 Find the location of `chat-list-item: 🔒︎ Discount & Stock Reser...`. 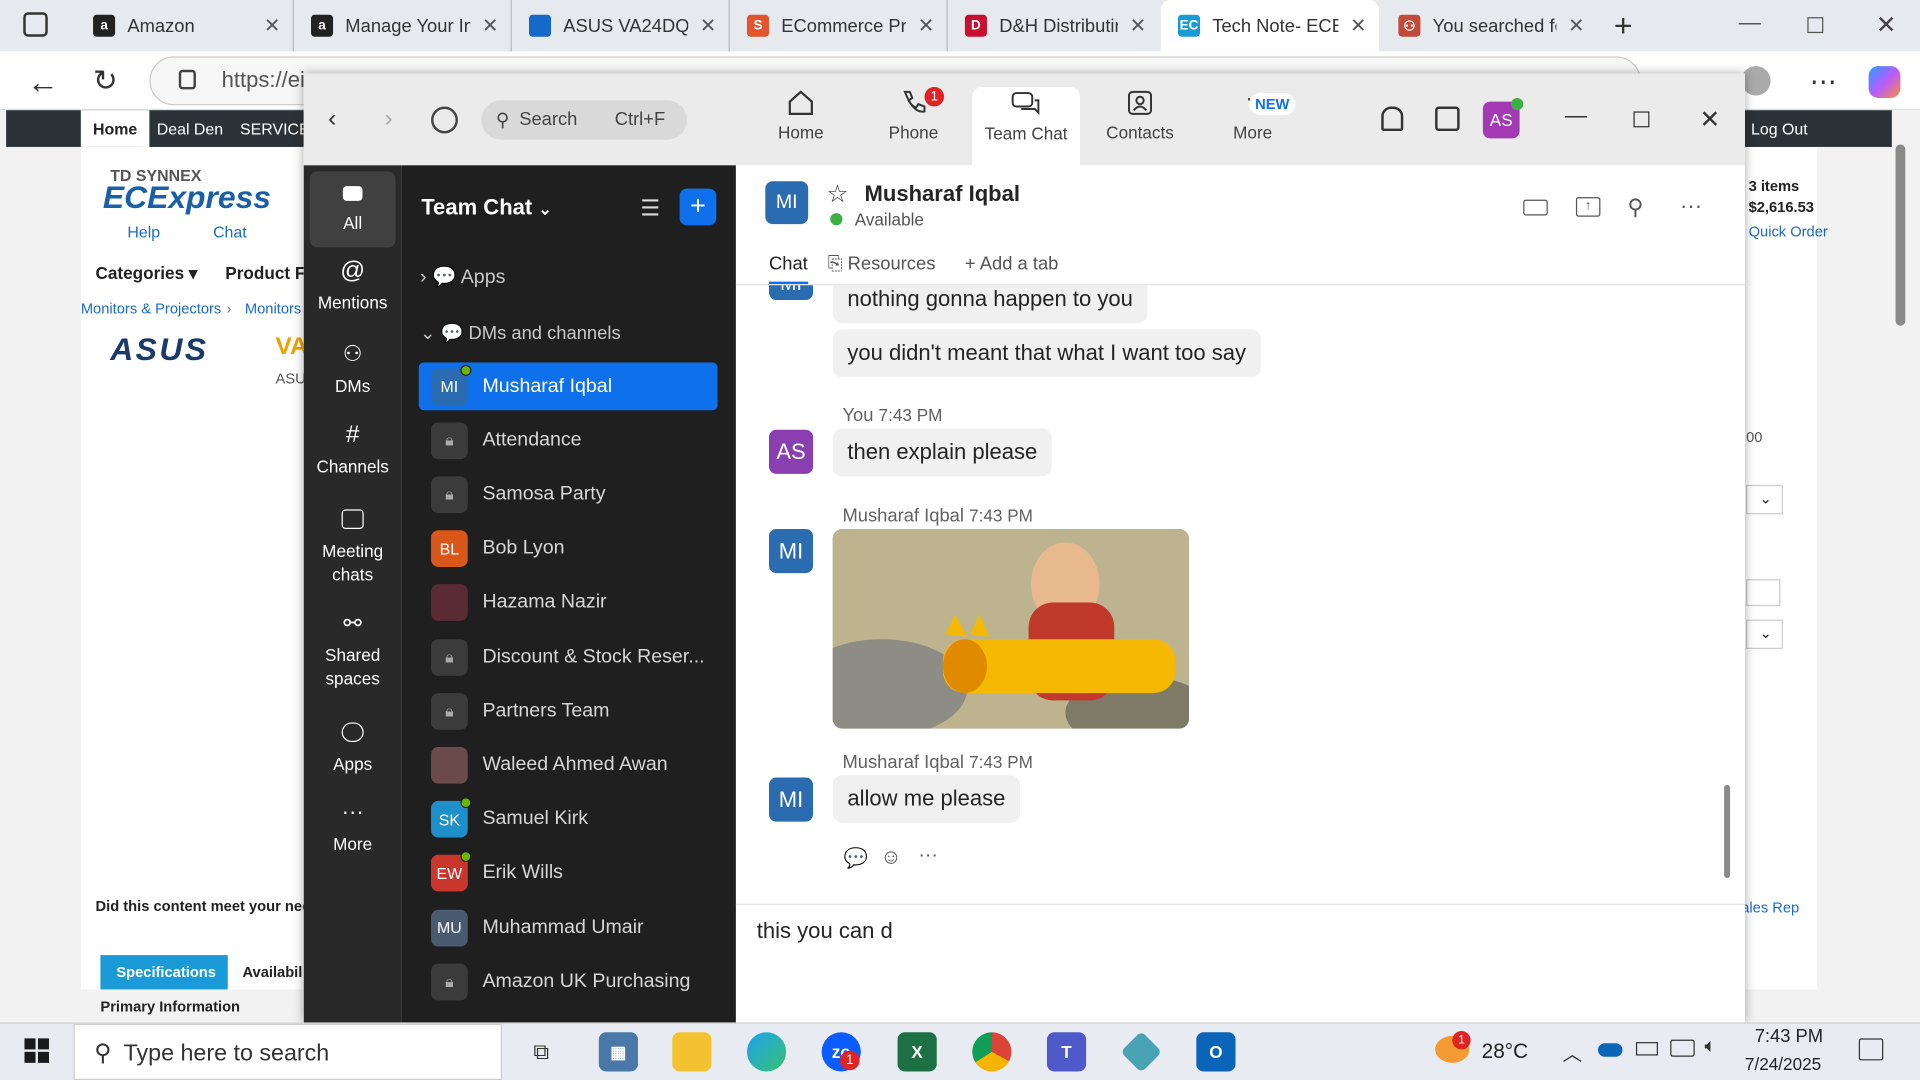

chat-list-item: 🔒︎ Discount & Stock Reser... is located at coordinates (568, 657).